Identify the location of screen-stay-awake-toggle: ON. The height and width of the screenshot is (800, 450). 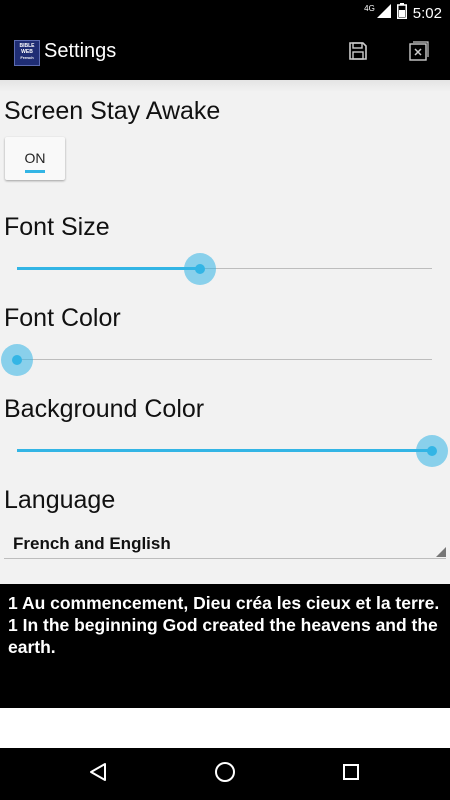
(35, 158).